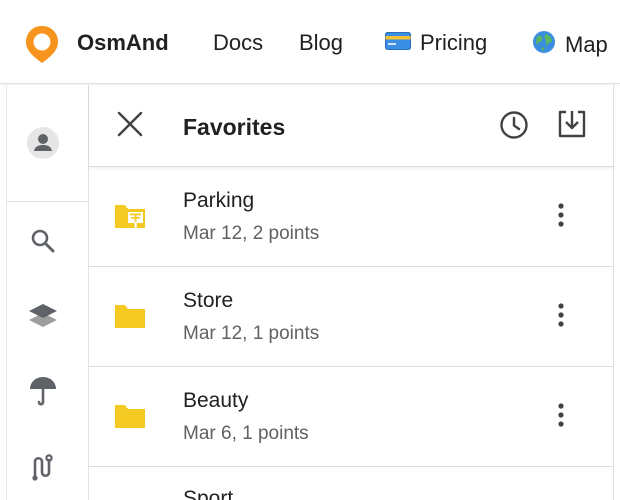 This screenshot has height=500, width=620. Describe the element at coordinates (238, 43) in the screenshot. I see `nav-docs-link: Docs` at that location.